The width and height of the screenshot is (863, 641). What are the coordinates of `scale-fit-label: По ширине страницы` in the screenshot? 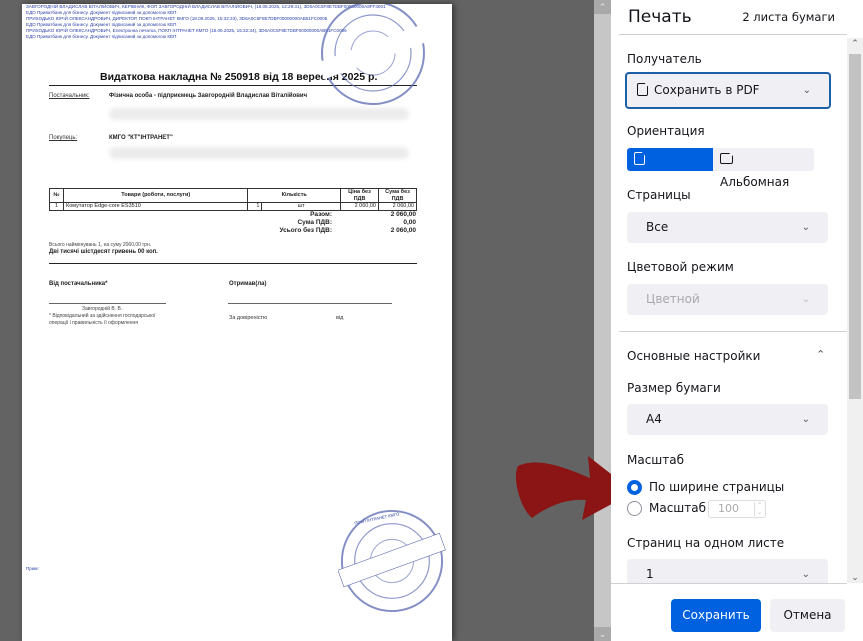 It's located at (716, 487).